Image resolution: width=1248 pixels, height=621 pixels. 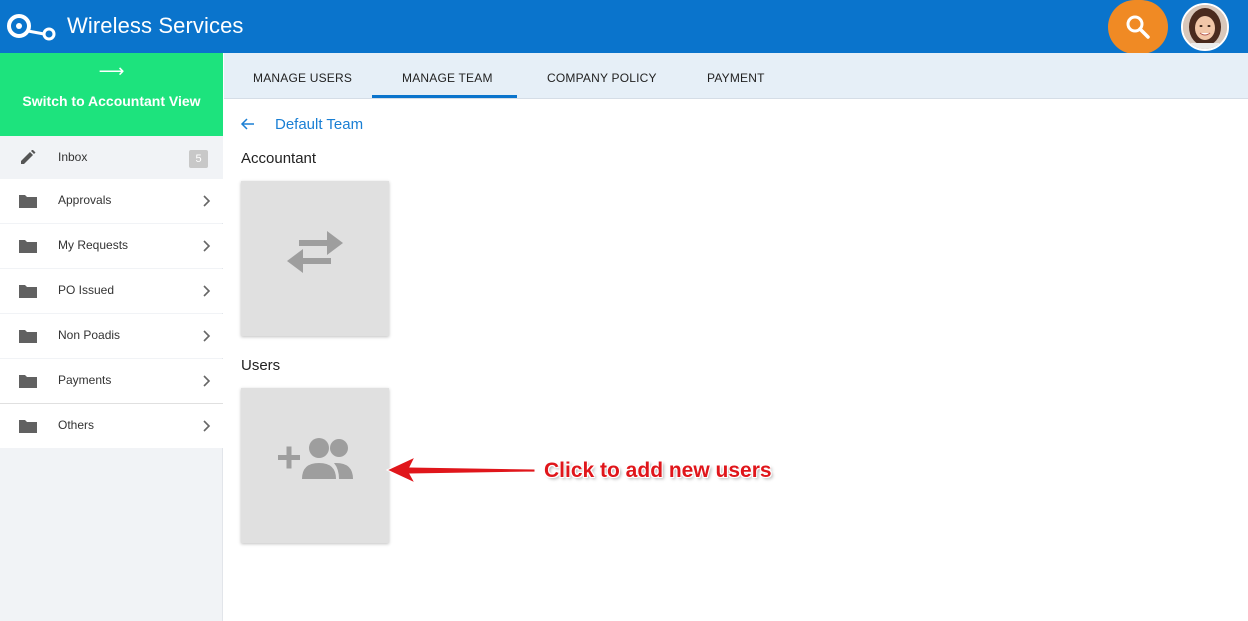 I want to click on search-icon, so click(x=1138, y=27).